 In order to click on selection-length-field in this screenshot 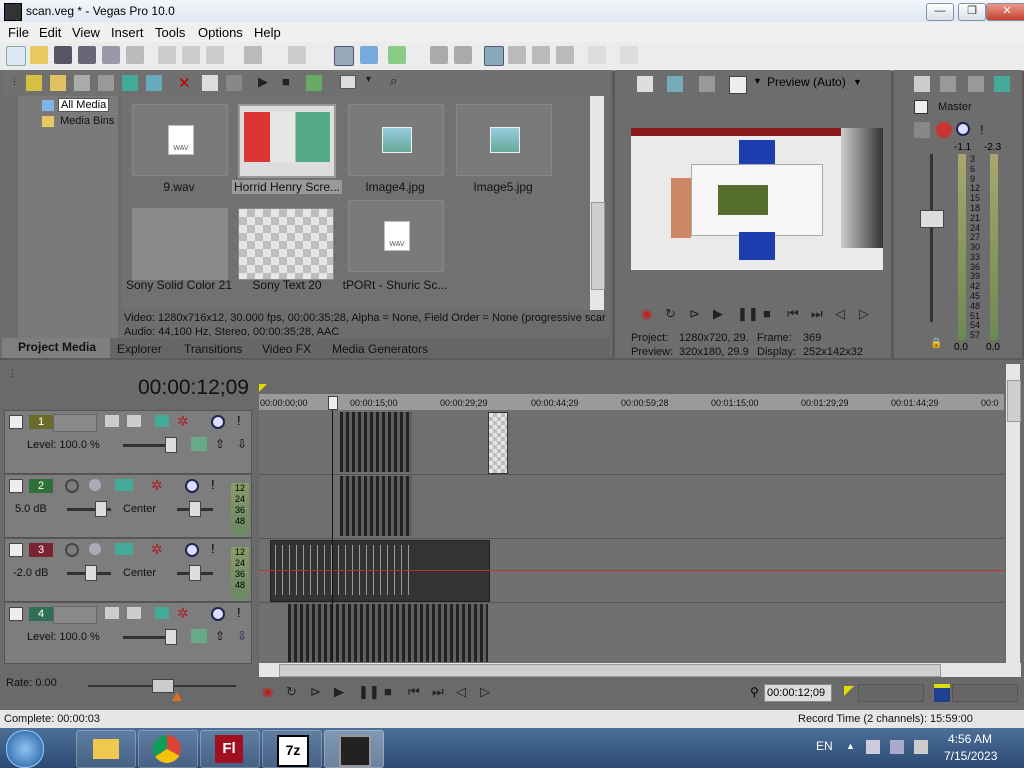, I will do `click(985, 693)`.